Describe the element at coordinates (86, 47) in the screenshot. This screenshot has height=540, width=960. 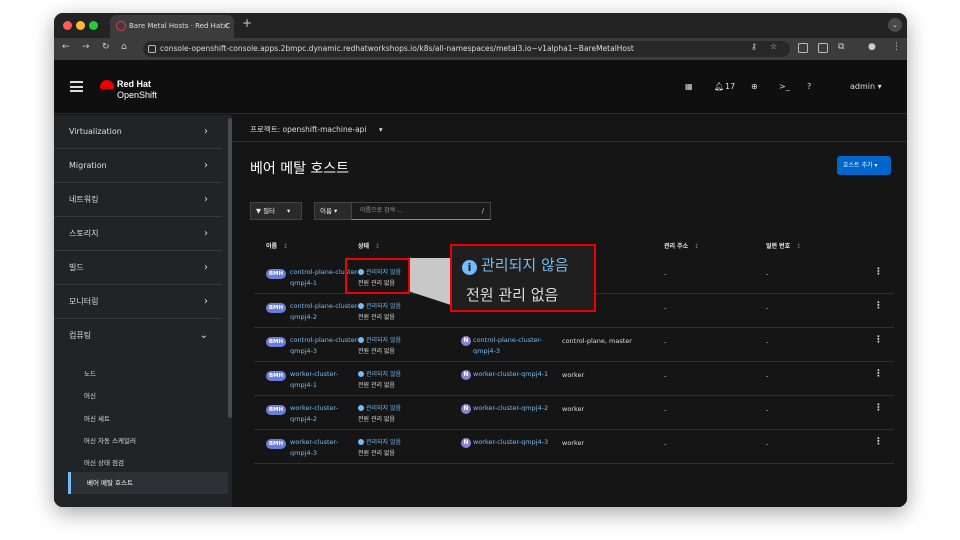
I see `forward-icon: →` at that location.